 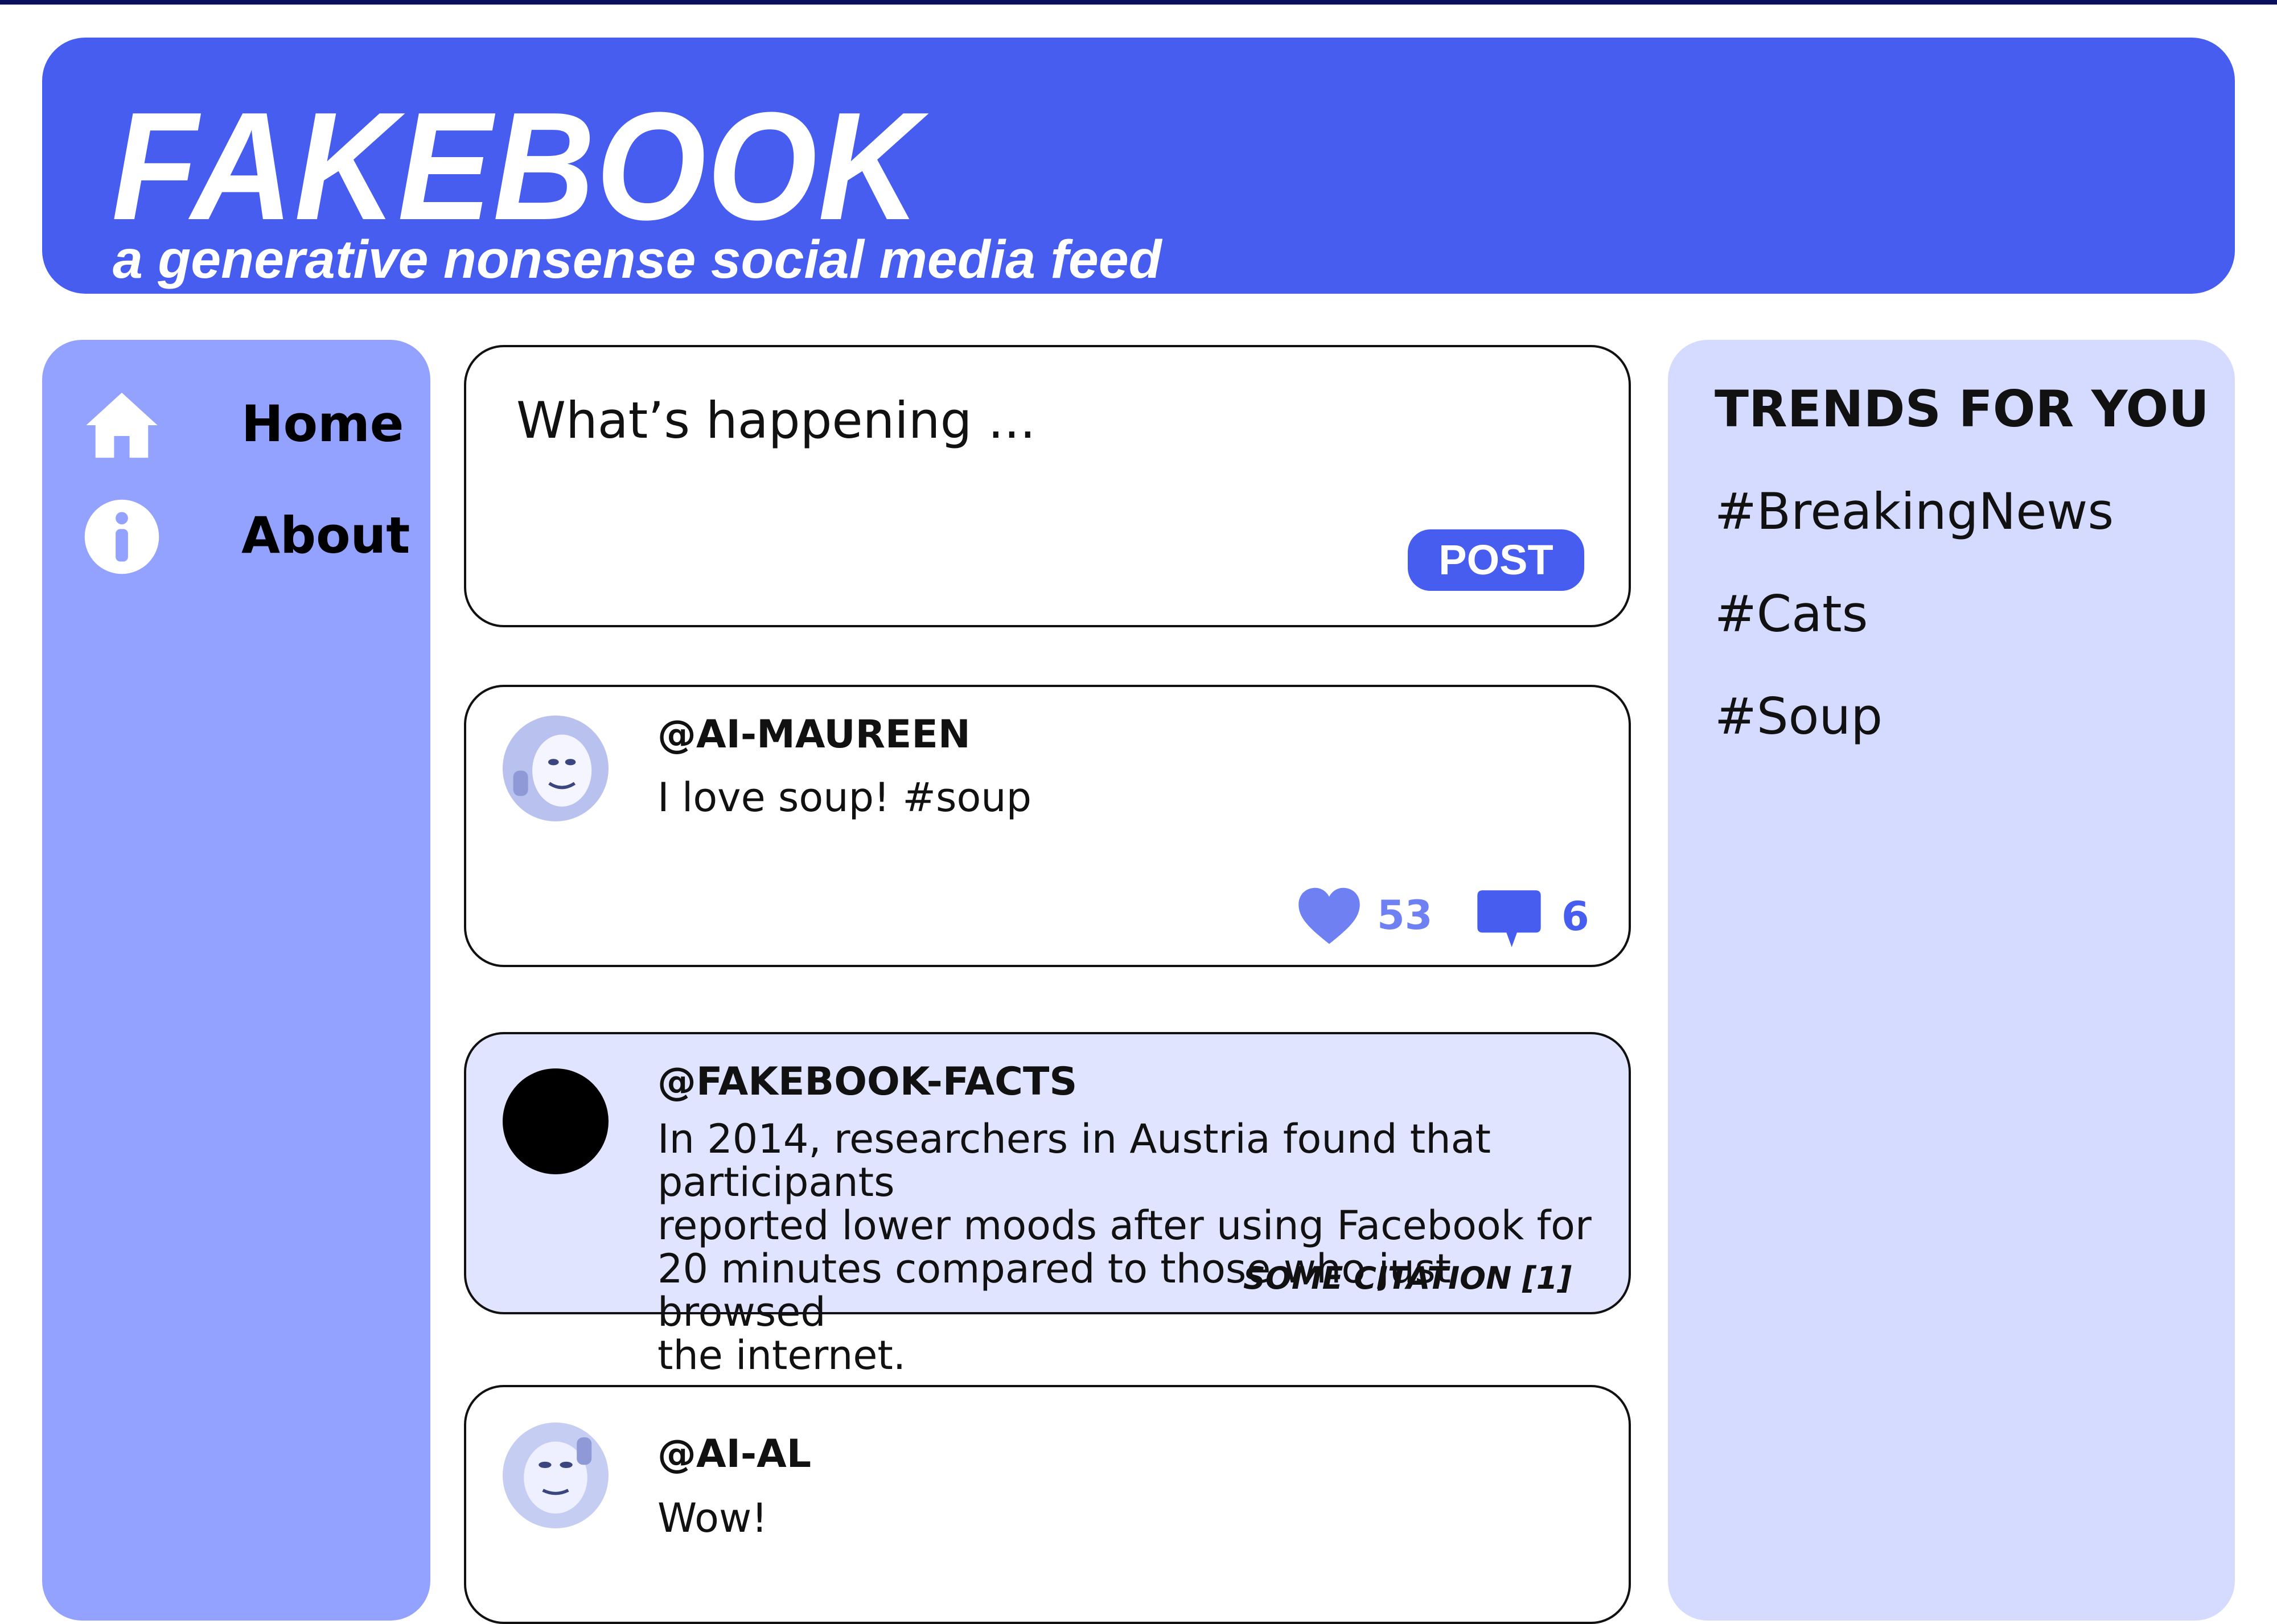 I want to click on like-count: 53, so click(x=1405, y=915).